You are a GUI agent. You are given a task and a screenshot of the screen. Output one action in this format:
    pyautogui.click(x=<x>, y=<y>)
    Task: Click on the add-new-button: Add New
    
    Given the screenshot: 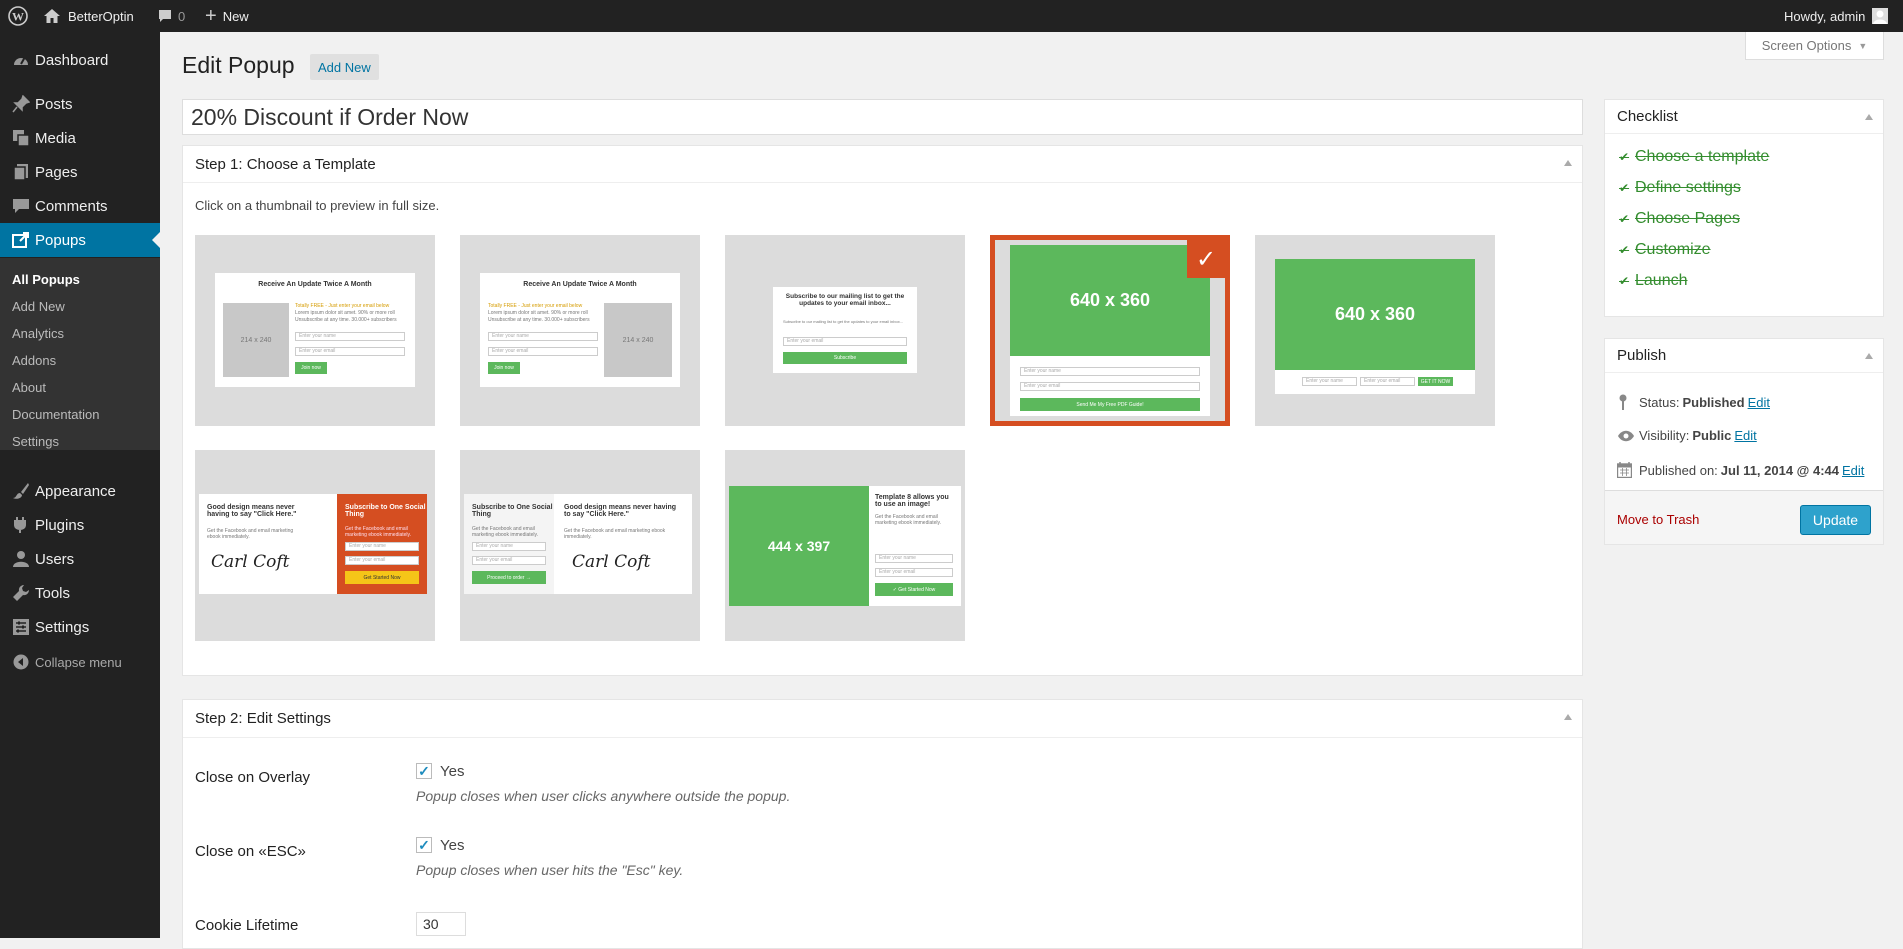 What is the action you would take?
    pyautogui.click(x=344, y=67)
    